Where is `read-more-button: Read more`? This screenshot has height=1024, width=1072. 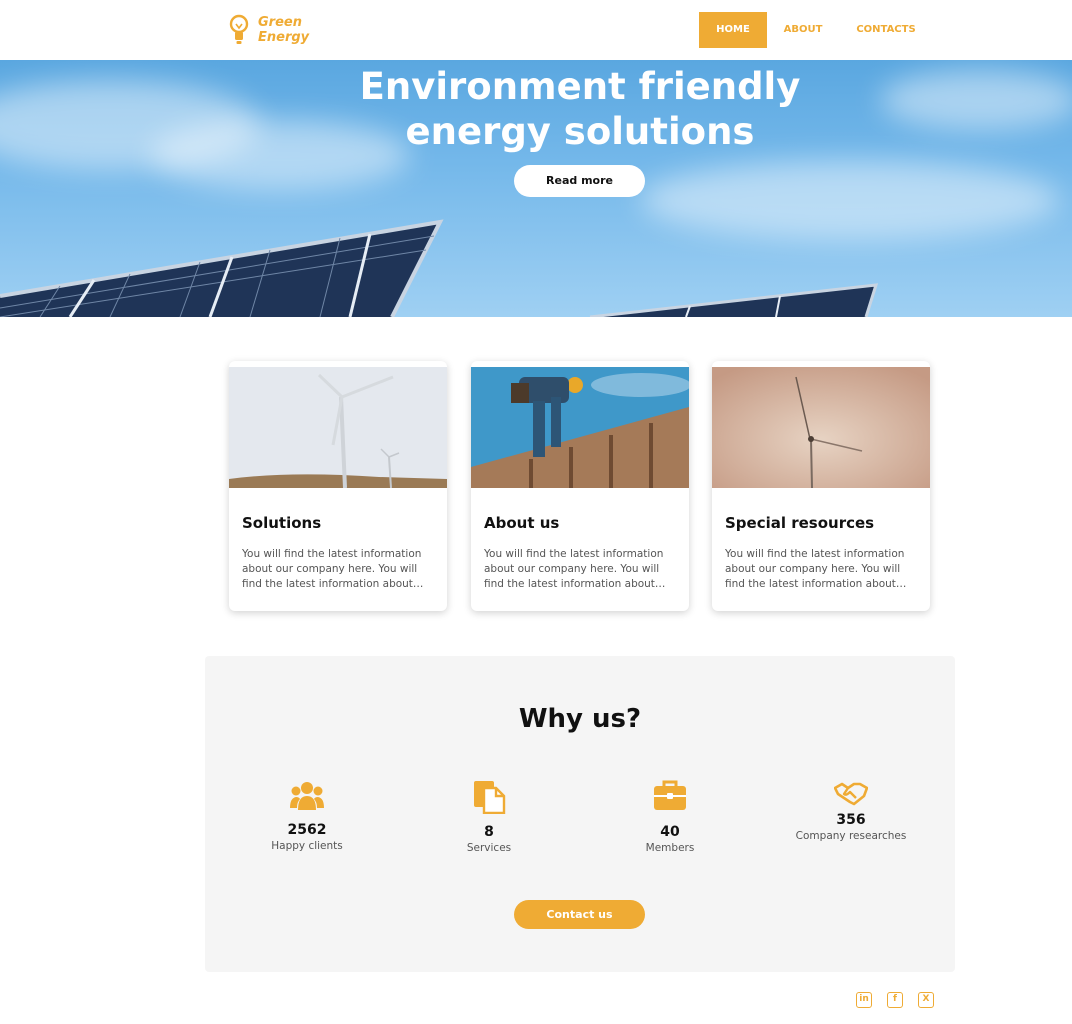 read-more-button: Read more is located at coordinates (579, 181).